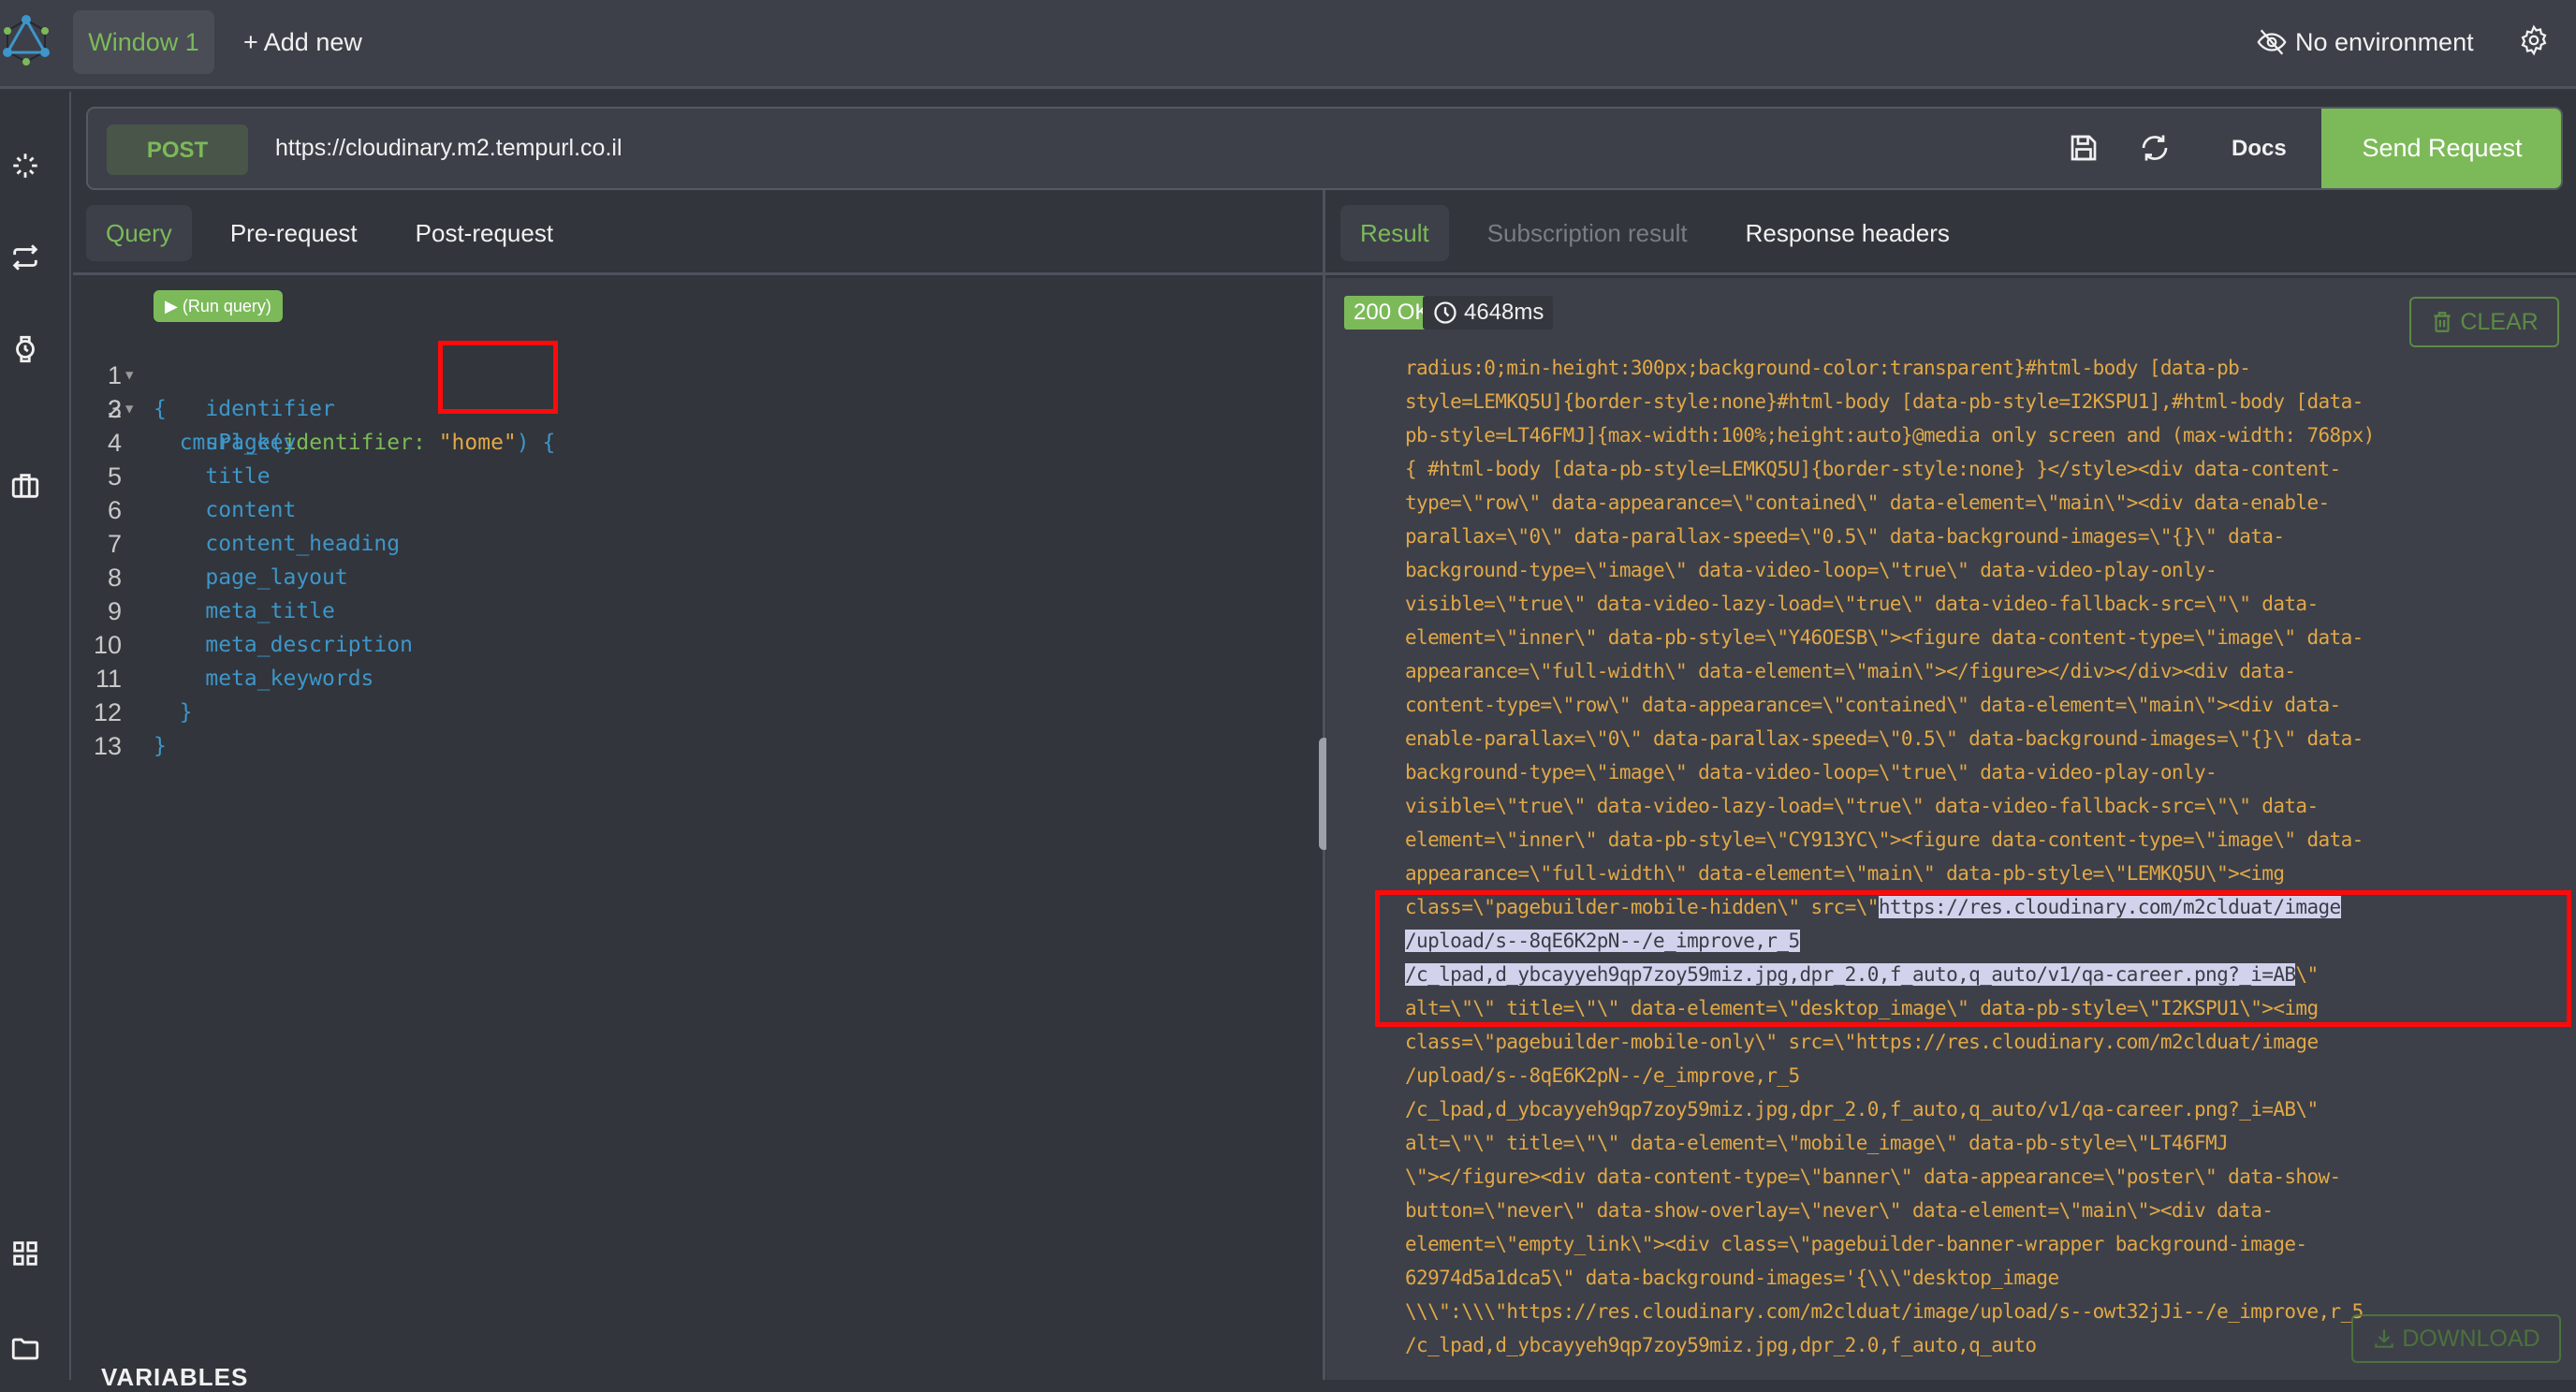 The height and width of the screenshot is (1392, 2576). I want to click on sparkle-icon, so click(25, 166).